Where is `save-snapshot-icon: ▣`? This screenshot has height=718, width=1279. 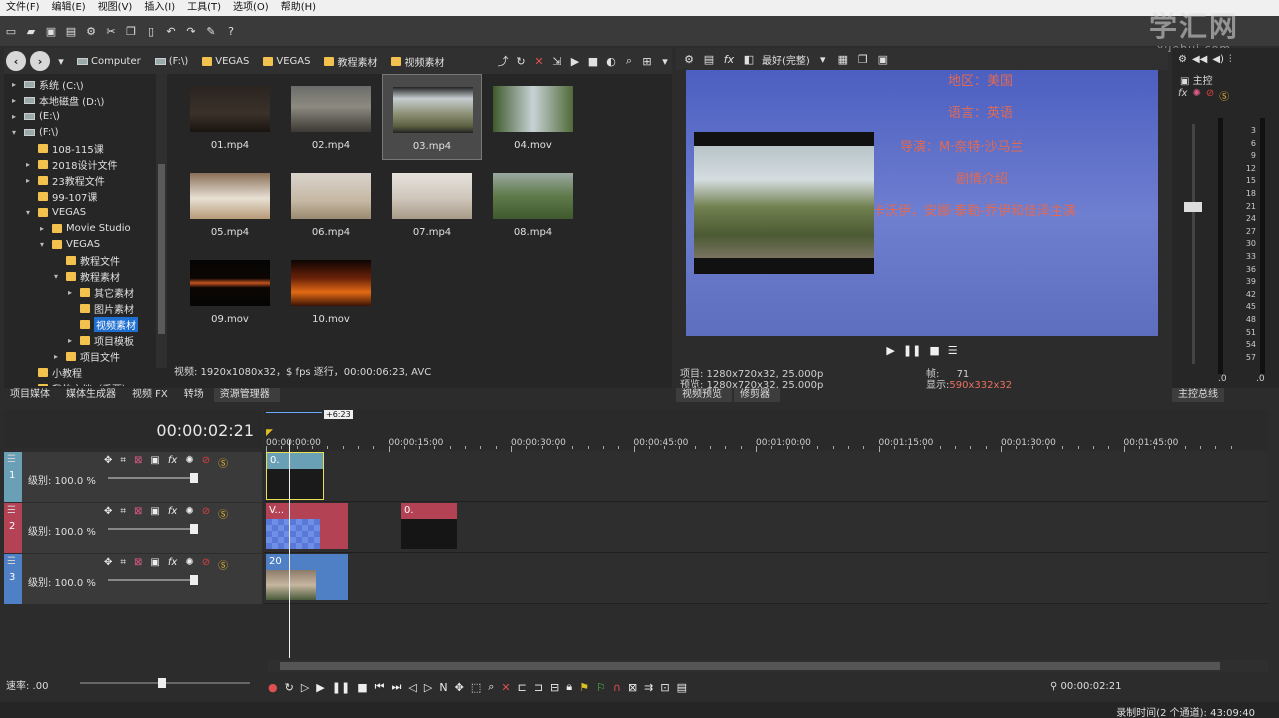 save-snapshot-icon: ▣ is located at coordinates (883, 59).